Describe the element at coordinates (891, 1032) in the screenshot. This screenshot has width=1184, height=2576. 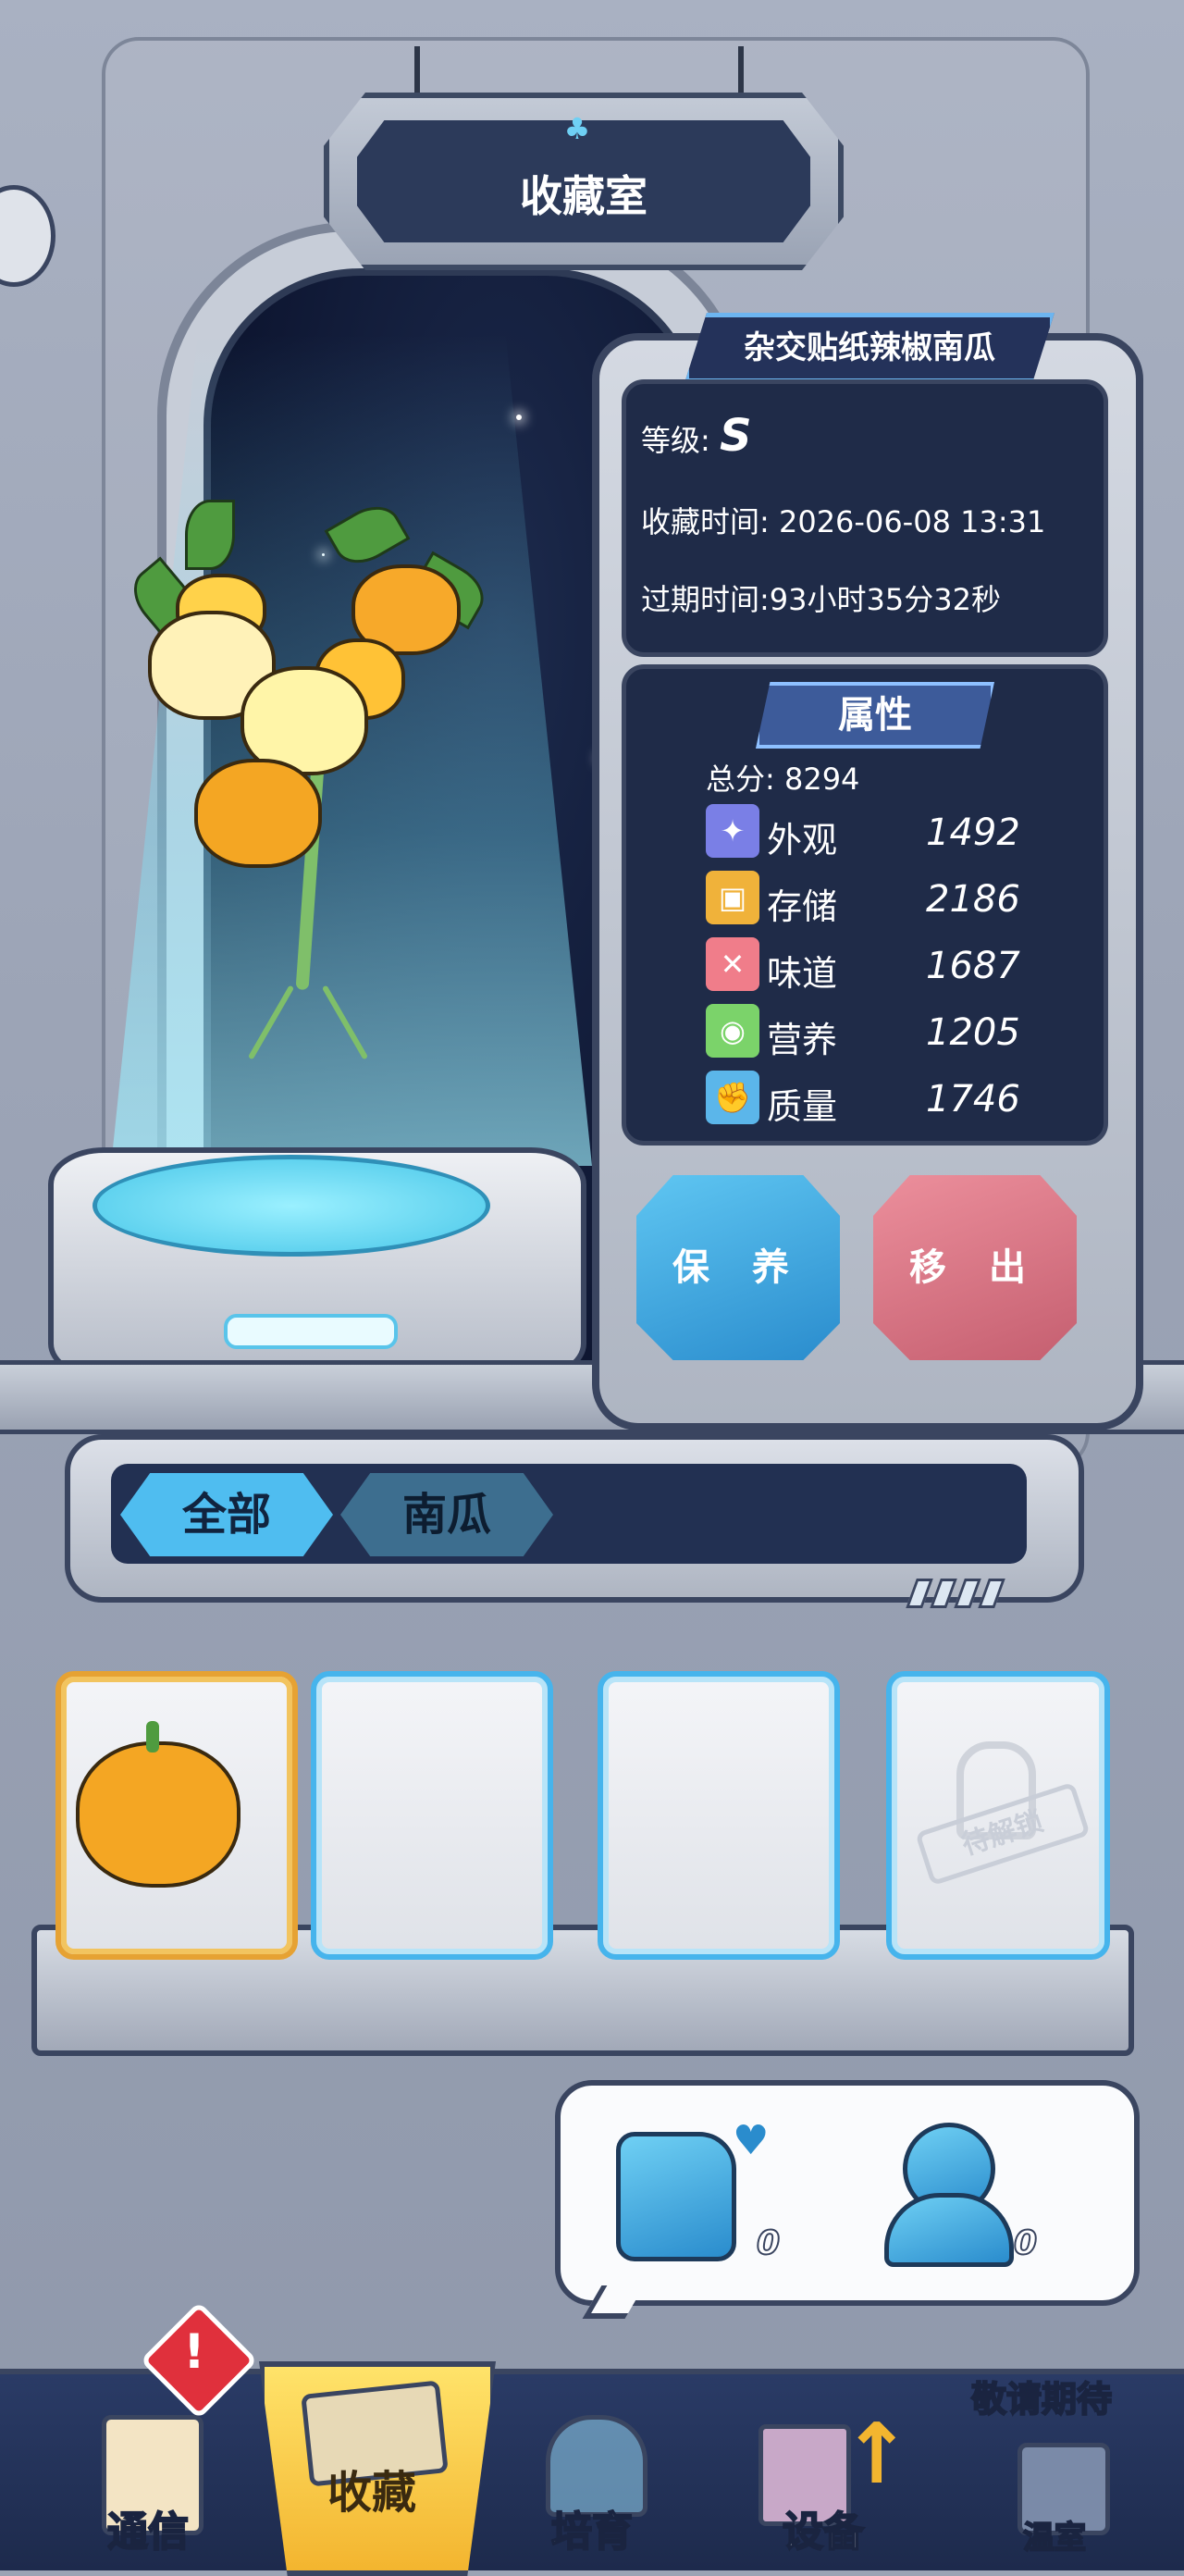
I see `attr-row-nutrition: ◉ 营养 1205` at that location.